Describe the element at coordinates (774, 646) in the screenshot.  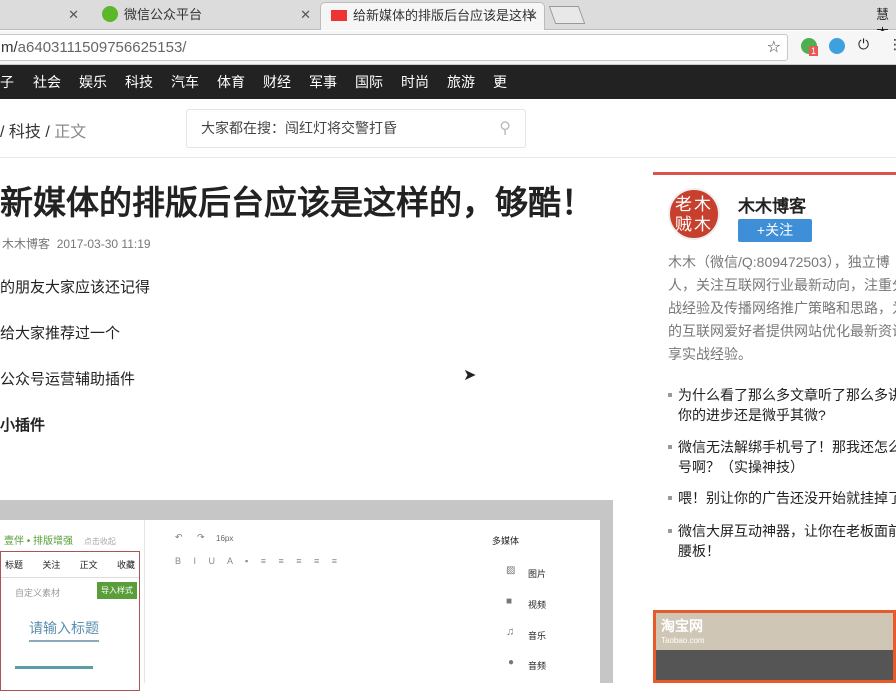
I see `taobao-ad: 淘宝网 Taobao.com` at that location.